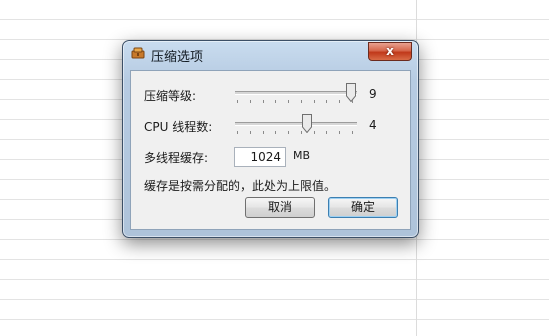 This screenshot has width=549, height=336. What do you see at coordinates (351, 92) in the screenshot?
I see `compression-level-thumb` at bounding box center [351, 92].